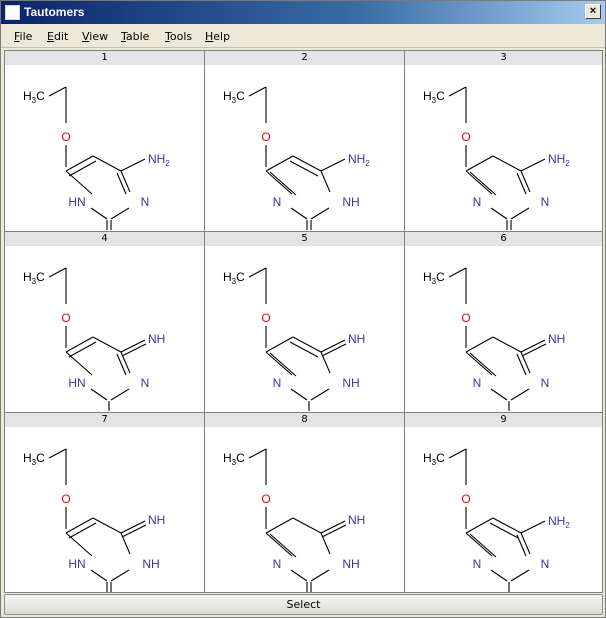 The height and width of the screenshot is (618, 606). What do you see at coordinates (305, 141) in the screenshot?
I see `tautomer-cell: 2H3CONNHNH2O` at bounding box center [305, 141].